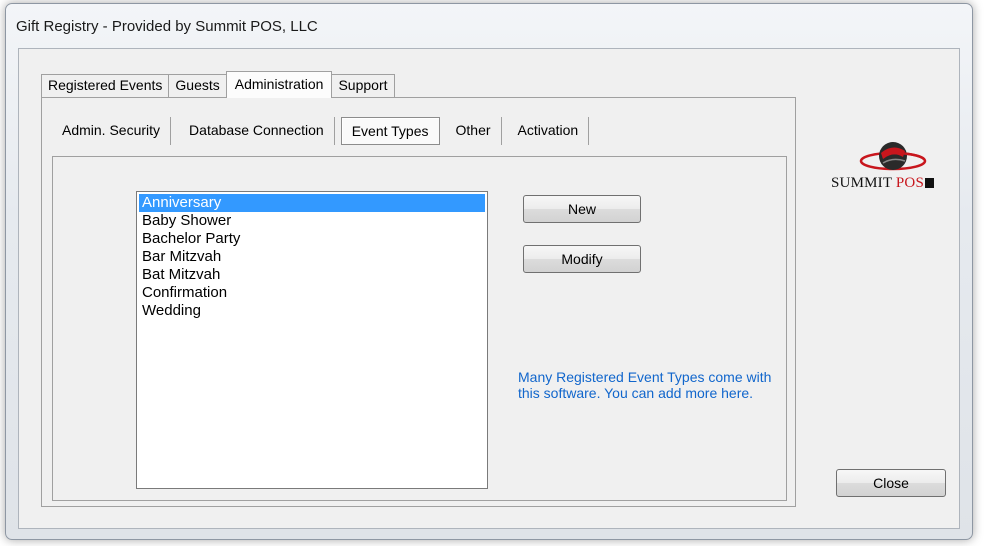  I want to click on list-item: Anniversary, so click(312, 203).